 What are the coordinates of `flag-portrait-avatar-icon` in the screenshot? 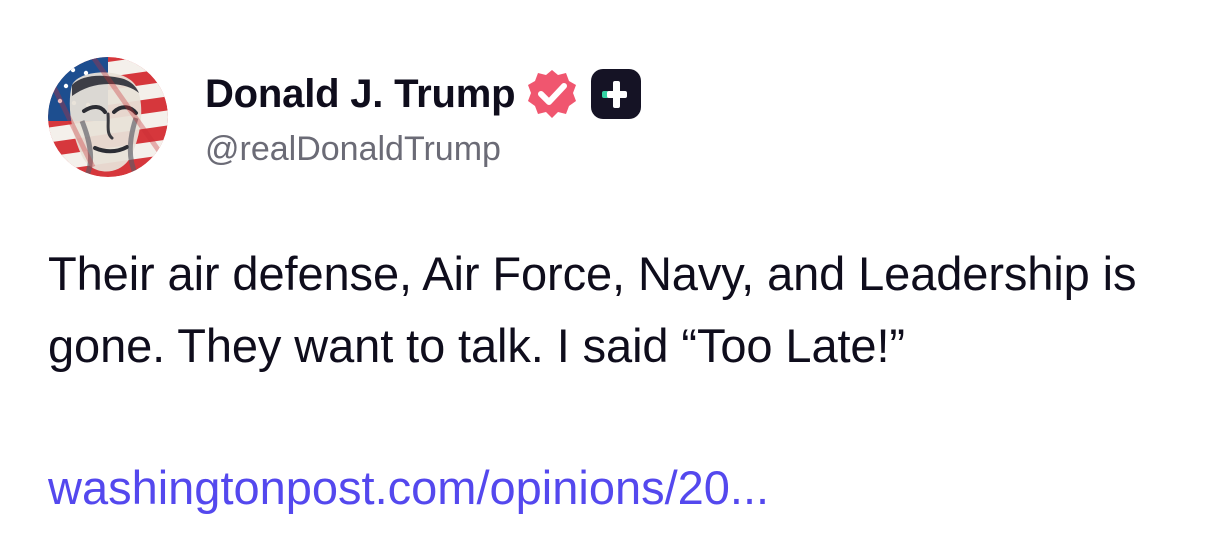 It's located at (108, 117).